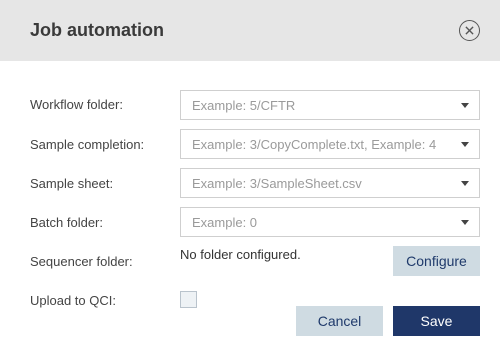 The width and height of the screenshot is (500, 356). I want to click on sequencer-folder-label: Sequencer folder:, so click(81, 261).